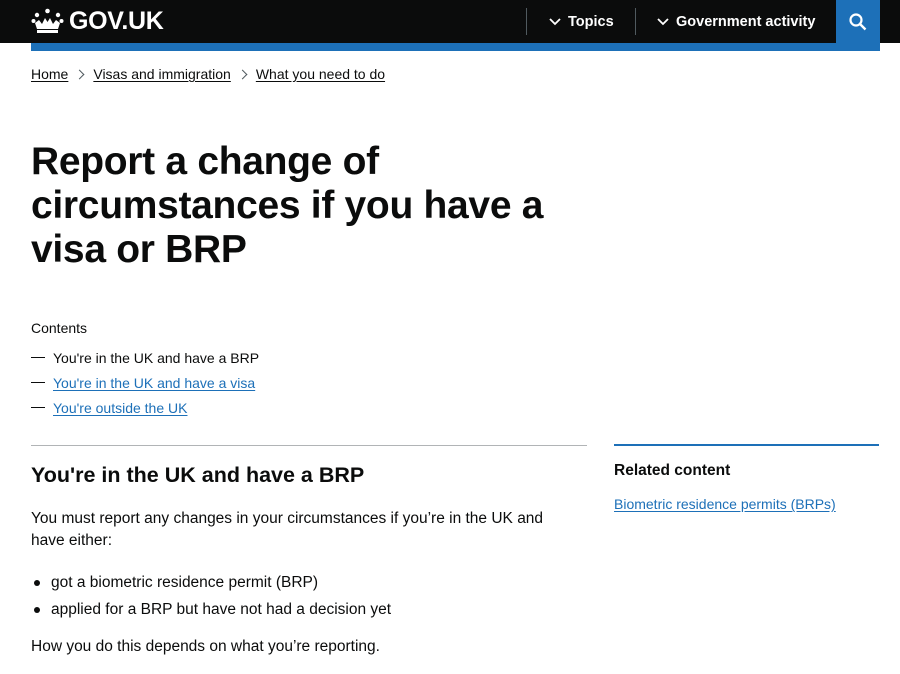  What do you see at coordinates (320, 74) in the screenshot?
I see `breadcrumb-what-you-need-to-do: What you need to do` at bounding box center [320, 74].